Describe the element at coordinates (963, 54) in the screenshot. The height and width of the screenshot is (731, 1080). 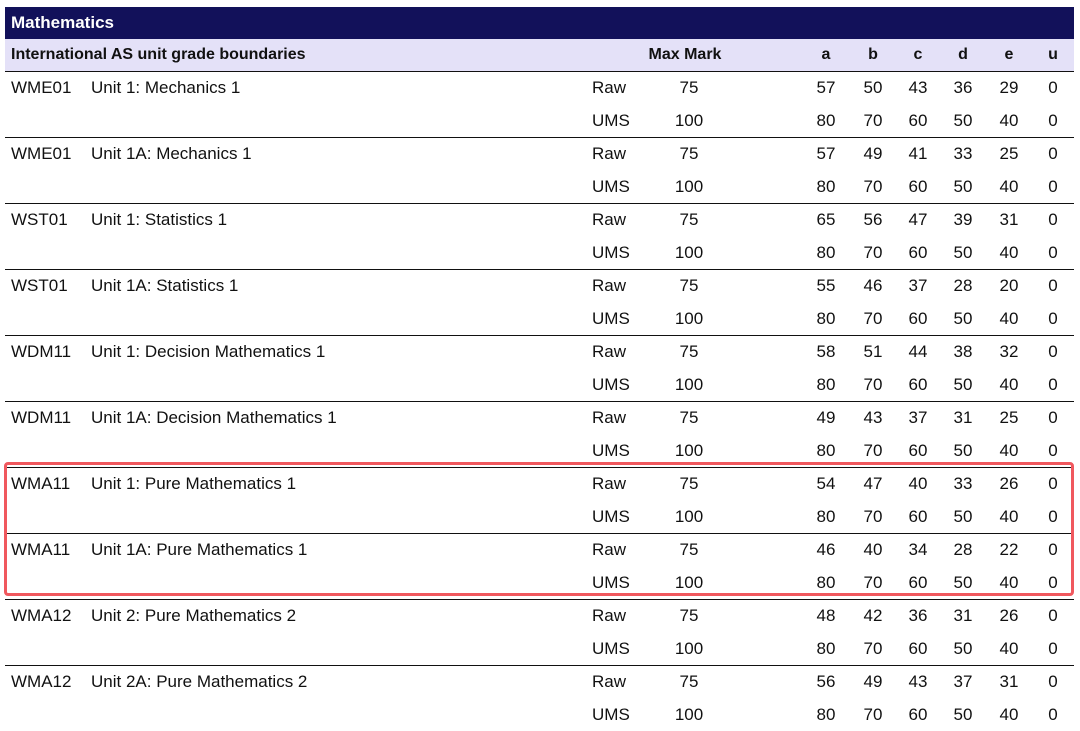
I see `header-grade-d: d` at that location.